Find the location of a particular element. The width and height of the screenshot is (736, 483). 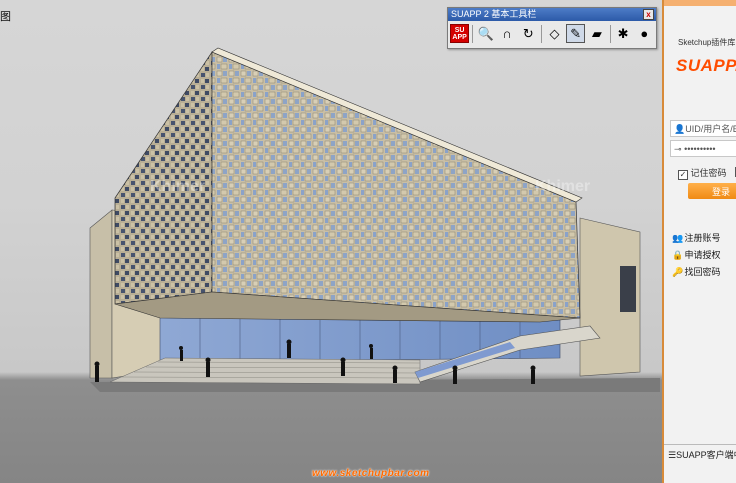

register-link: 👥 注册账号 is located at coordinates (696, 237).